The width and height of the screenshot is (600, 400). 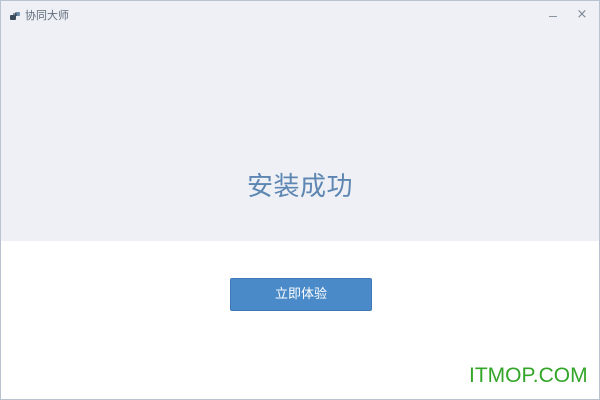 I want to click on window-title: 协同大师, so click(x=47, y=15).